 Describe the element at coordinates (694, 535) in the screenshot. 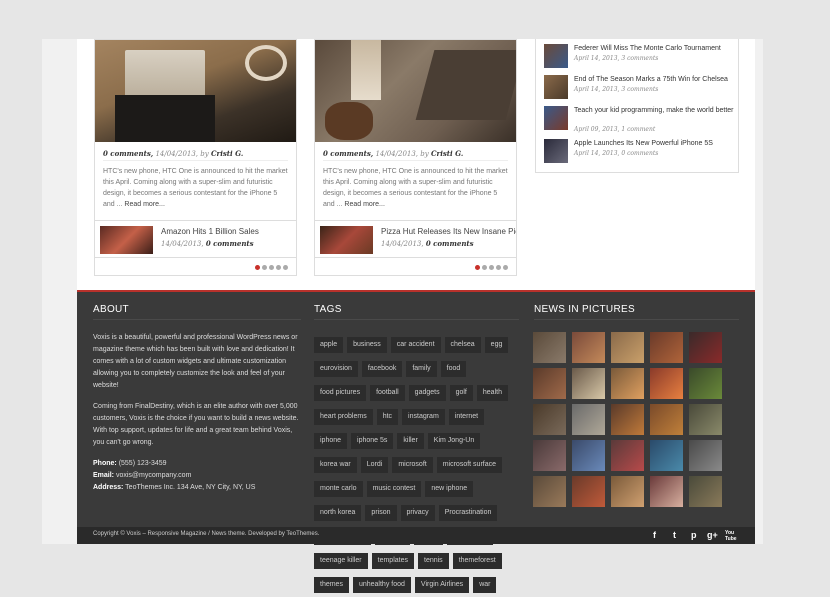

I see `pinterest-icon: p` at that location.